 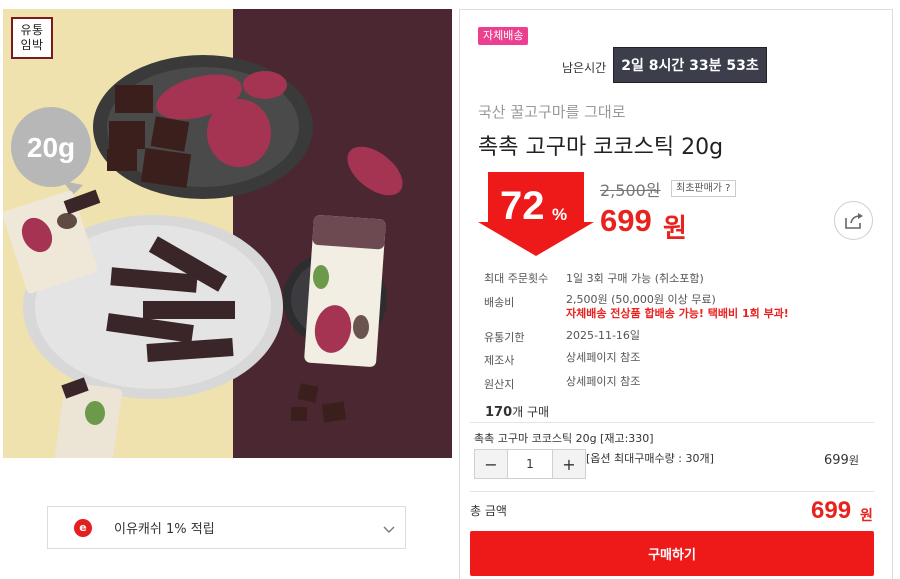 What do you see at coordinates (499, 412) in the screenshot?
I see `purchase-count-number: 170` at bounding box center [499, 412].